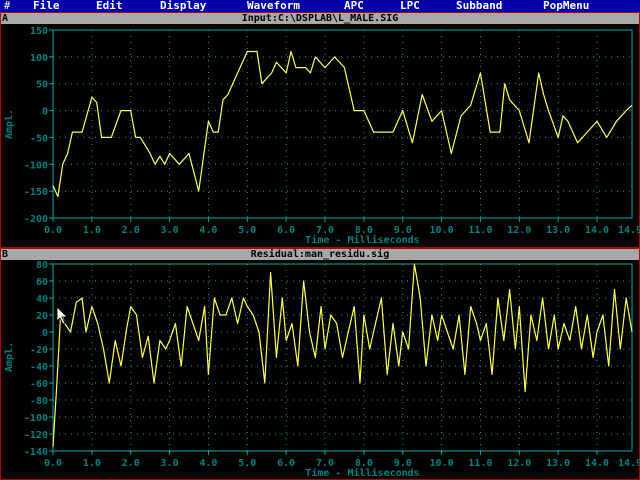 The height and width of the screenshot is (480, 640). I want to click on y-tick-label: -150, so click(36, 192).